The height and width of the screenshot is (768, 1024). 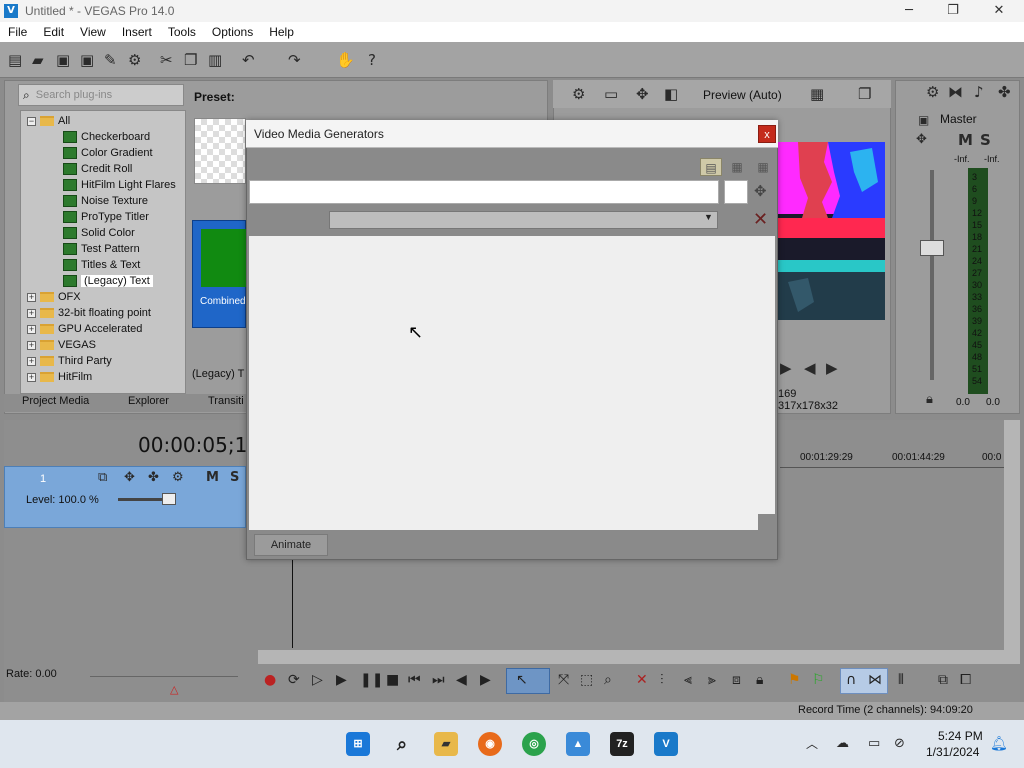 I want to click on grid-view-icon: ▦, so click(x=763, y=167).